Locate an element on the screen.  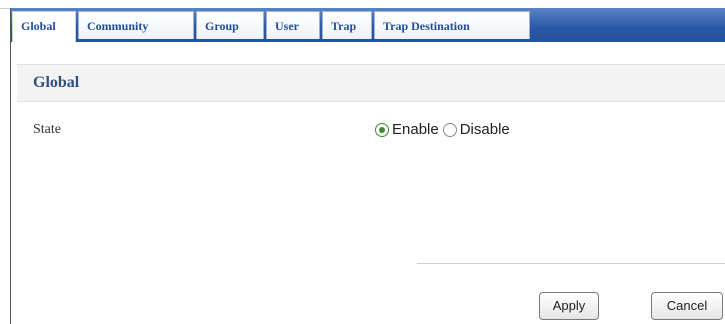
tab-trap-destination: Trap Destination is located at coordinates (452, 25).